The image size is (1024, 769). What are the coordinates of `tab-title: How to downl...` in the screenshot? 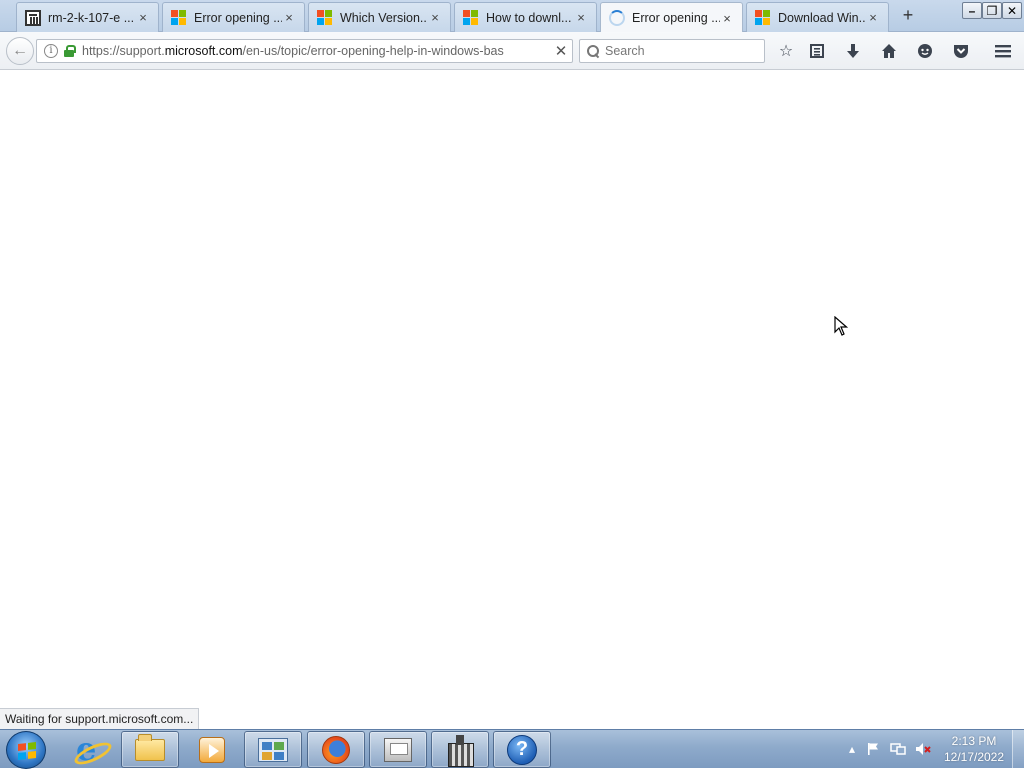 It's located at (529, 17).